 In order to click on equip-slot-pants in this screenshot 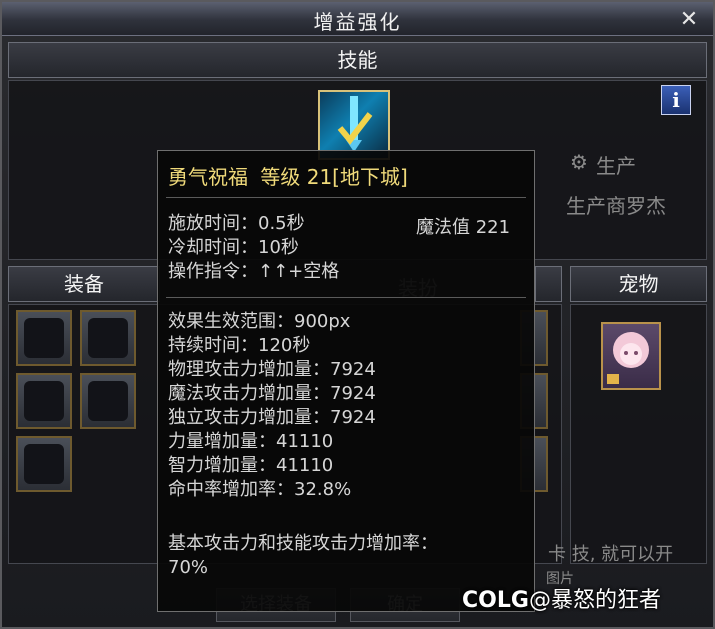, I will do `click(44, 401)`.